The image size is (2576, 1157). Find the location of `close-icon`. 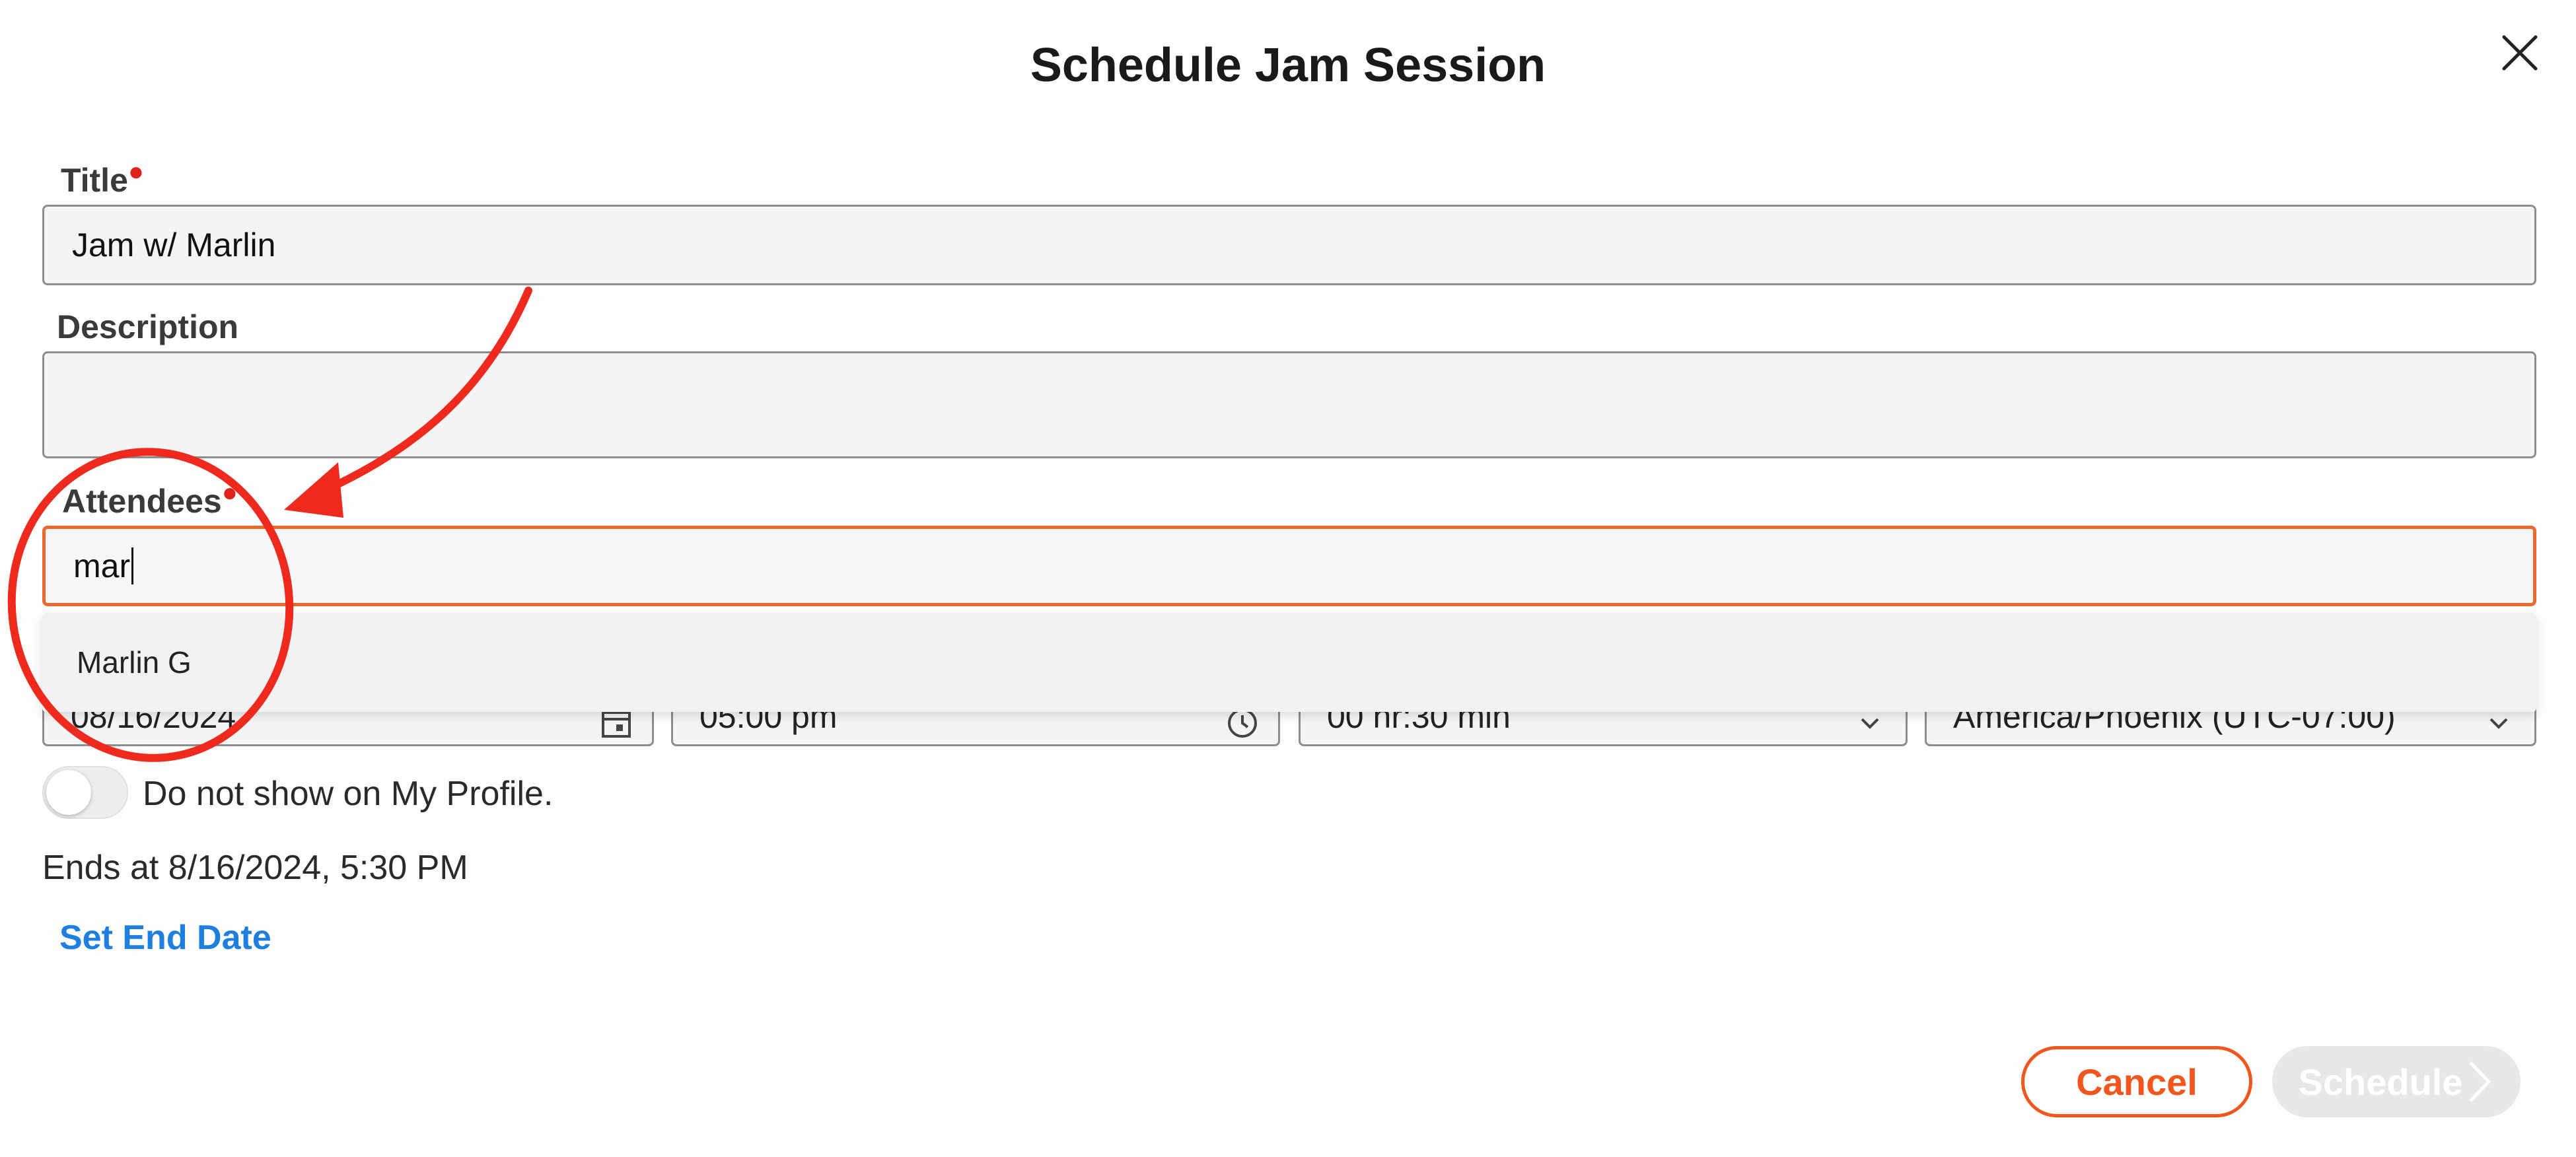

close-icon is located at coordinates (2520, 53).